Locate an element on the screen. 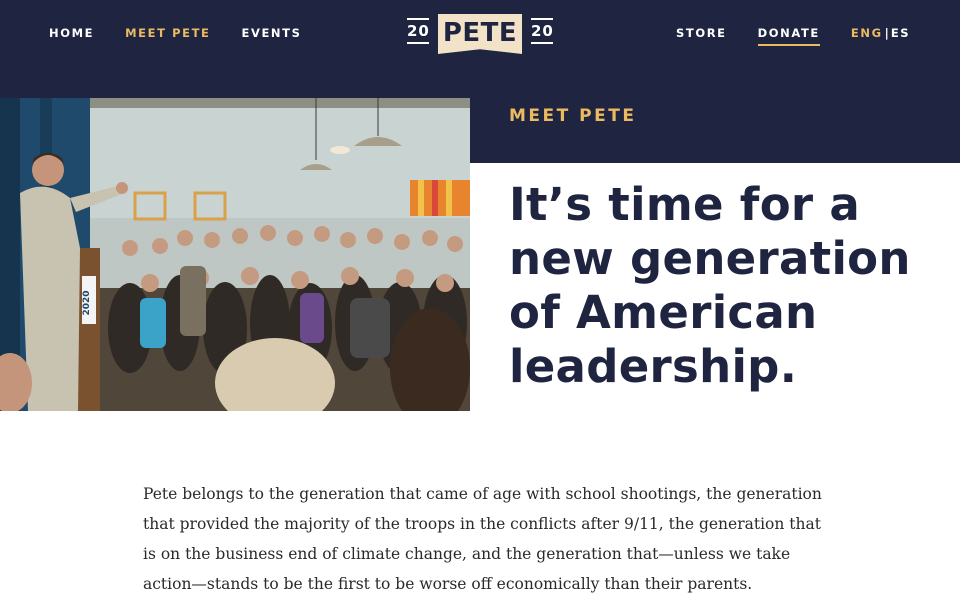 The height and width of the screenshot is (600, 960). pete-2020-logo: 20 PETE 20 is located at coordinates (480, 34).